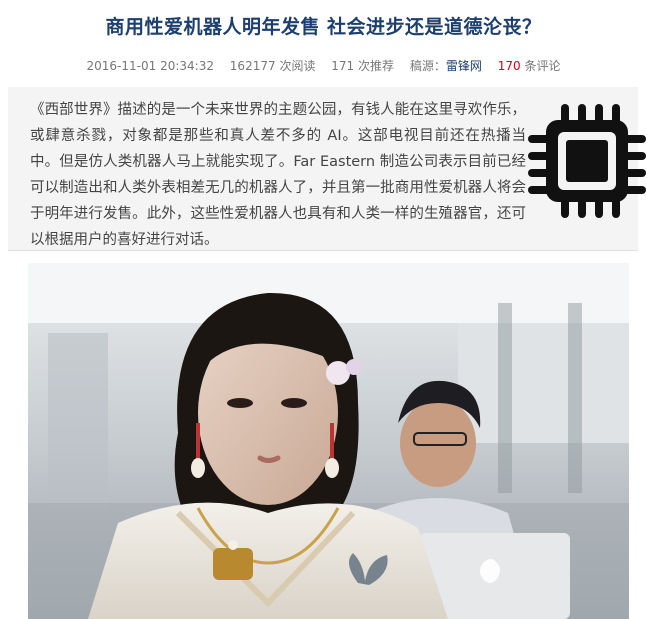 This screenshot has height=619, width=647. What do you see at coordinates (363, 66) in the screenshot?
I see `recommend-count: 171 次推荐` at bounding box center [363, 66].